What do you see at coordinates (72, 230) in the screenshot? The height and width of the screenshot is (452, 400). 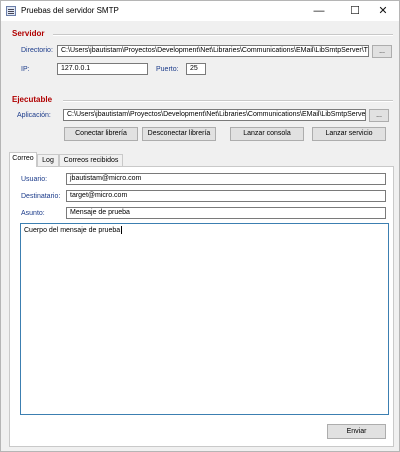 I see `cuerpo-text: Cuerpo del mensaje de prueba` at bounding box center [72, 230].